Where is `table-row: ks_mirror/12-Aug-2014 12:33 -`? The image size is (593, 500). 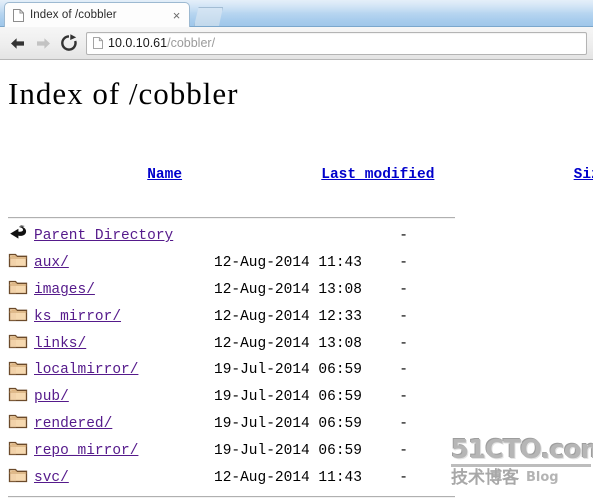 table-row: ks_mirror/12-Aug-2014 12:33 - is located at coordinates (208, 317).